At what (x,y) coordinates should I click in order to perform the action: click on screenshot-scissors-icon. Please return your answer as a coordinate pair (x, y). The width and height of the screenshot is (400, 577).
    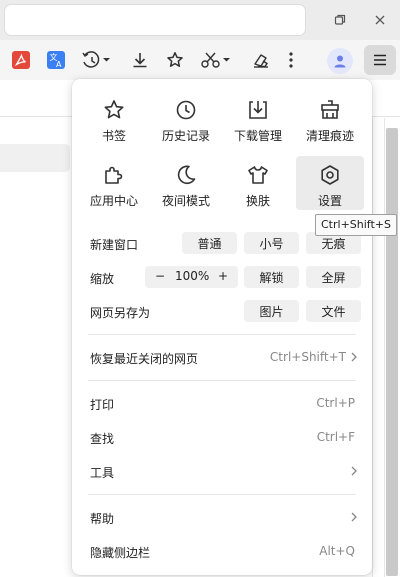
    Looking at the image, I should click on (215, 60).